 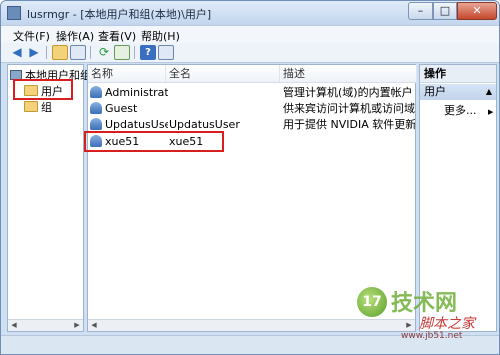 What do you see at coordinates (420, 11) in the screenshot?
I see `minimize-button: –` at bounding box center [420, 11].